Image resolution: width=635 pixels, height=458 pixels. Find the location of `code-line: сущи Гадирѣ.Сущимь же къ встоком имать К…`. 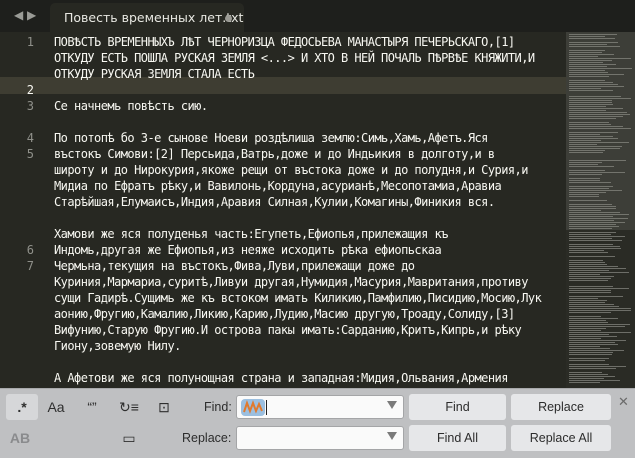

code-line: сущи Гадирѣ.Сущимь же къ встоком имать К… is located at coordinates (298, 298).